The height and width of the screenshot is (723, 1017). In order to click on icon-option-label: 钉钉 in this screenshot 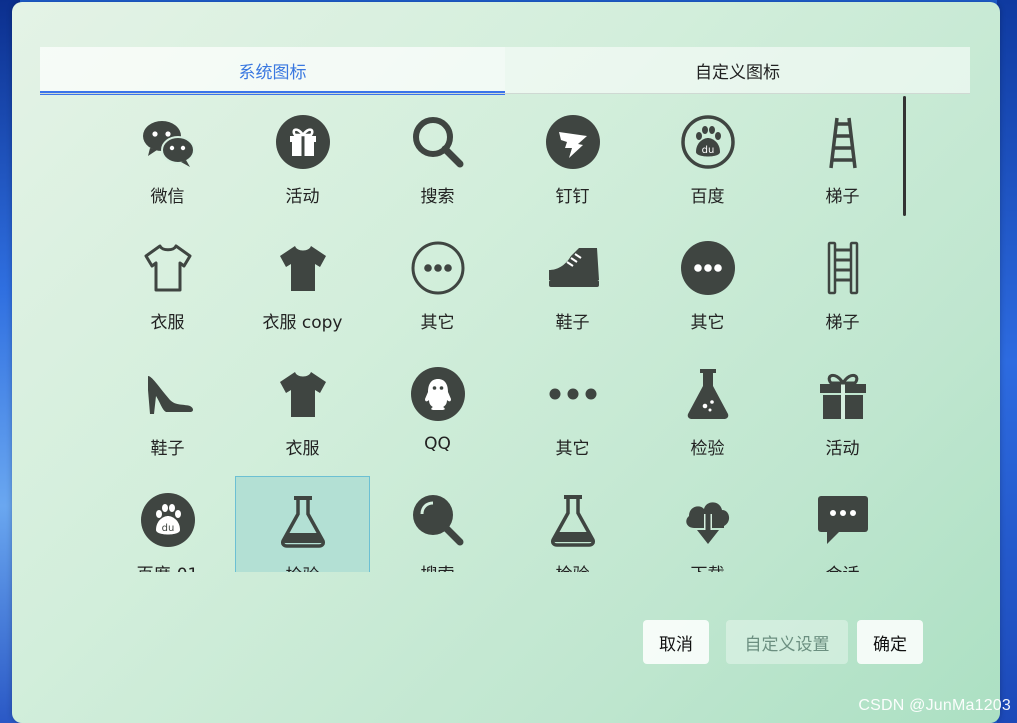, I will do `click(572, 197)`.